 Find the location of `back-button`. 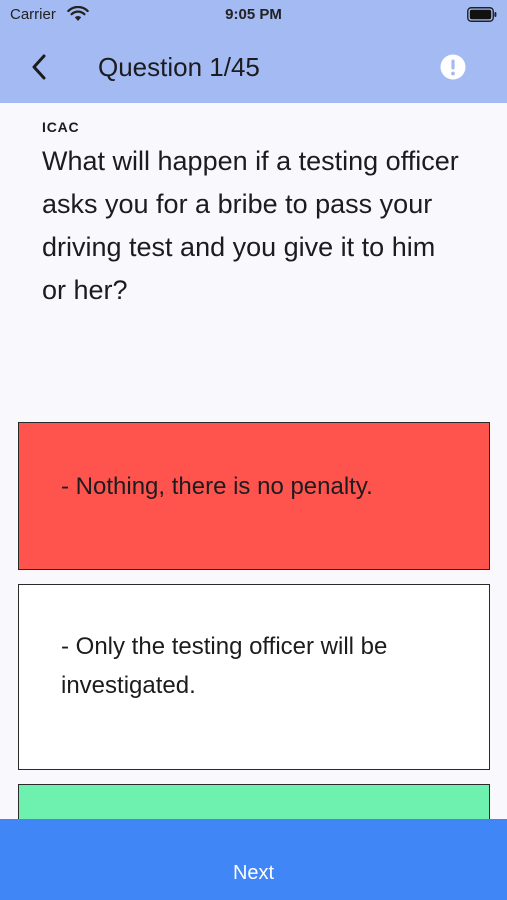

back-button is located at coordinates (39, 67).